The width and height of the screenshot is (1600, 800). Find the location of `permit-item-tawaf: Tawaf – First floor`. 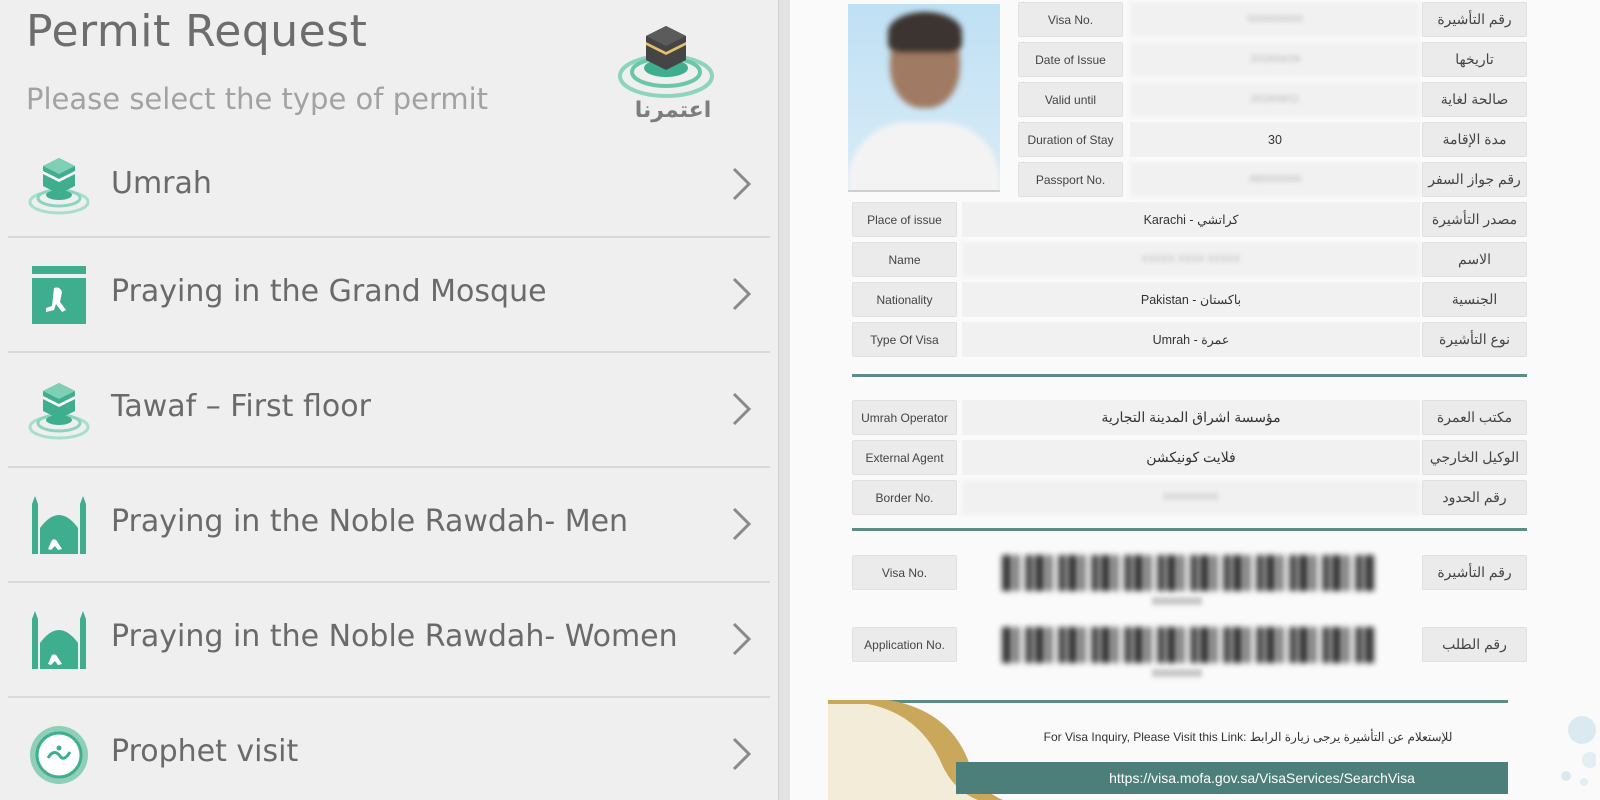

permit-item-tawaf: Tawaf – First floor is located at coordinates (389, 410).